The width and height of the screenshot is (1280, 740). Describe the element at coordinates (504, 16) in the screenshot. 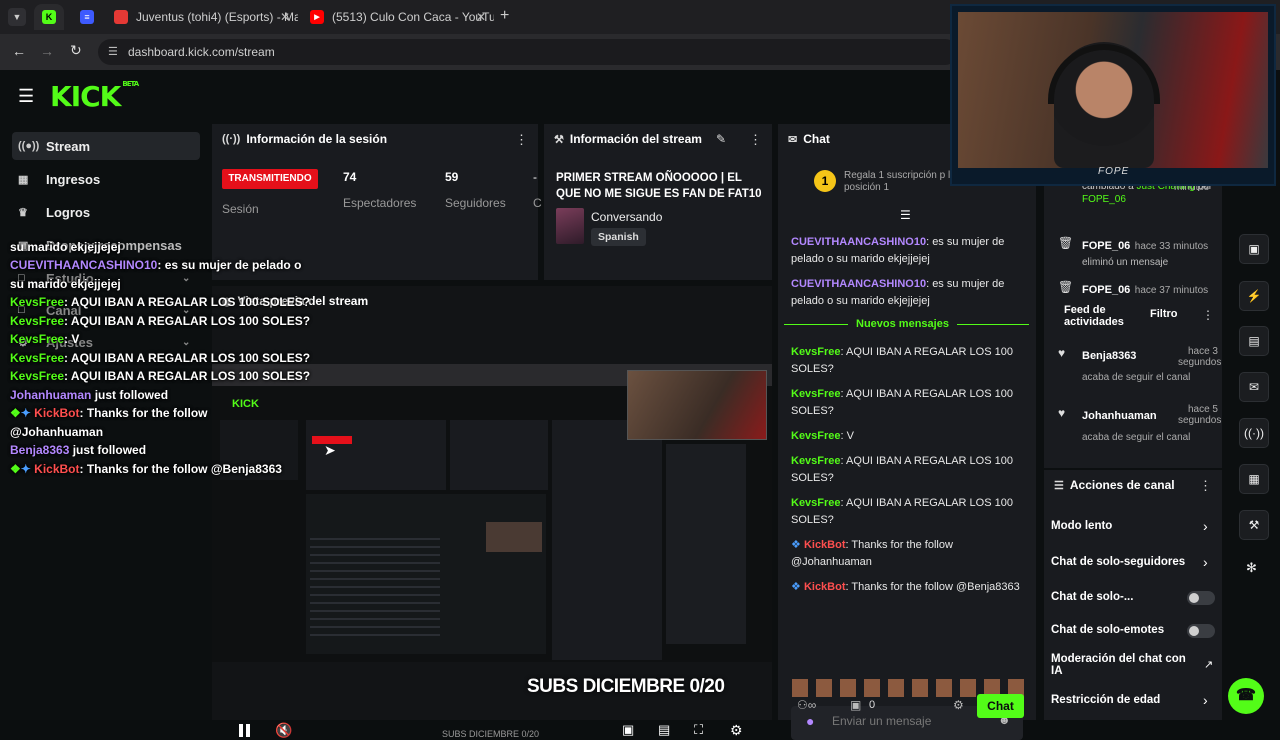

I see `new-tab-icon: +` at that location.